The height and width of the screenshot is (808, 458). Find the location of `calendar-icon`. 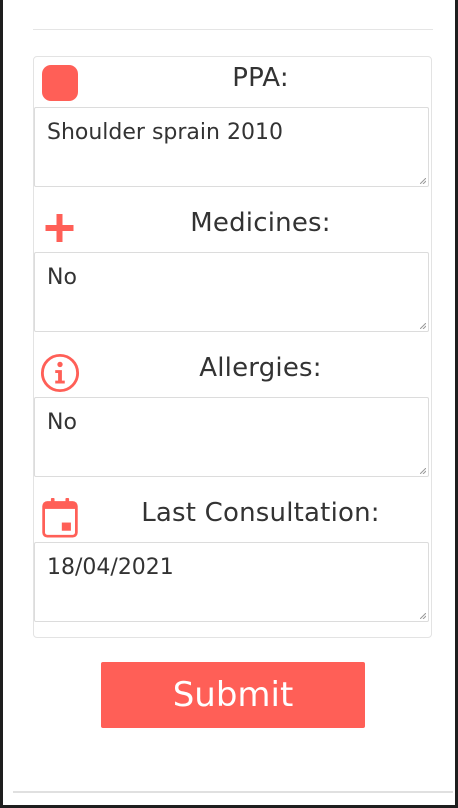

calendar-icon is located at coordinates (60, 518).